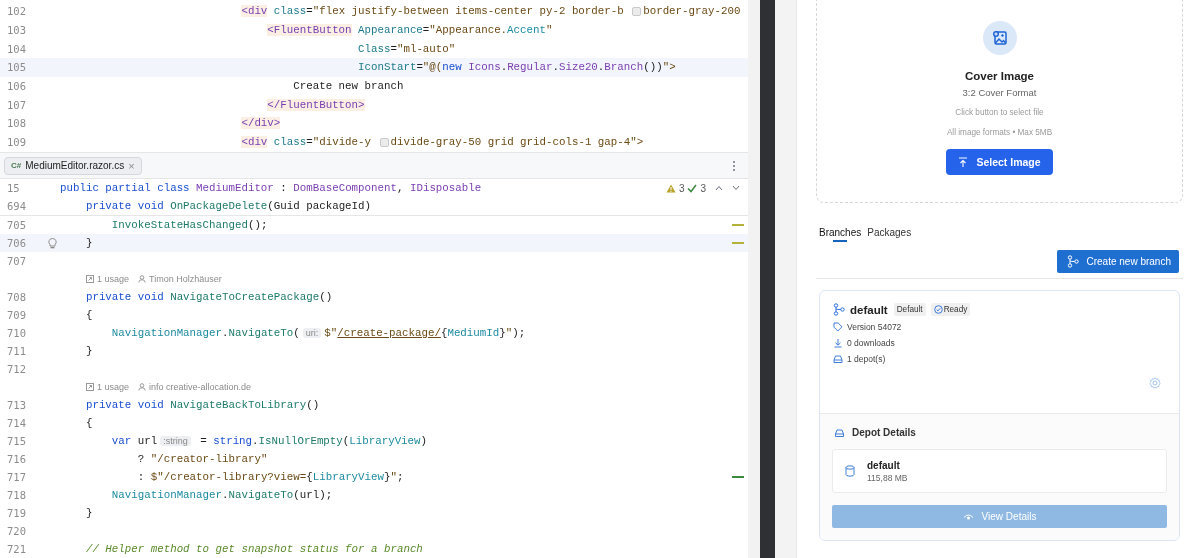 The height and width of the screenshot is (558, 1200). Describe the element at coordinates (999, 92) in the screenshot. I see `upload-subtitle: 3:2 Cover Format` at that location.